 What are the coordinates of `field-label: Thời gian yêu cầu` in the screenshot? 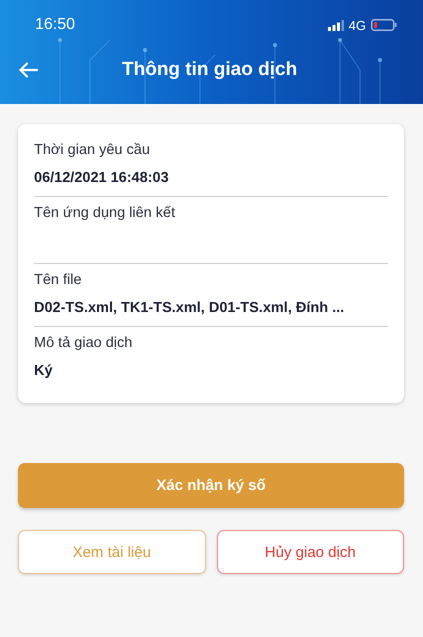 It's located at (92, 150).